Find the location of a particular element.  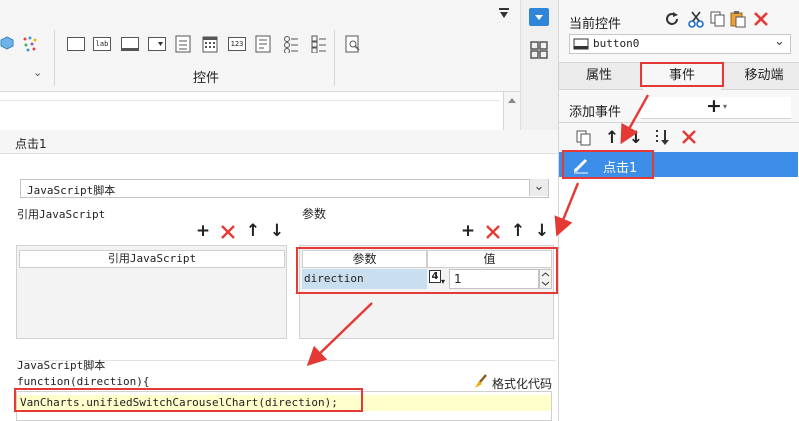

action-type-select: JavaScript脚本 ⌄ is located at coordinates (284, 188).